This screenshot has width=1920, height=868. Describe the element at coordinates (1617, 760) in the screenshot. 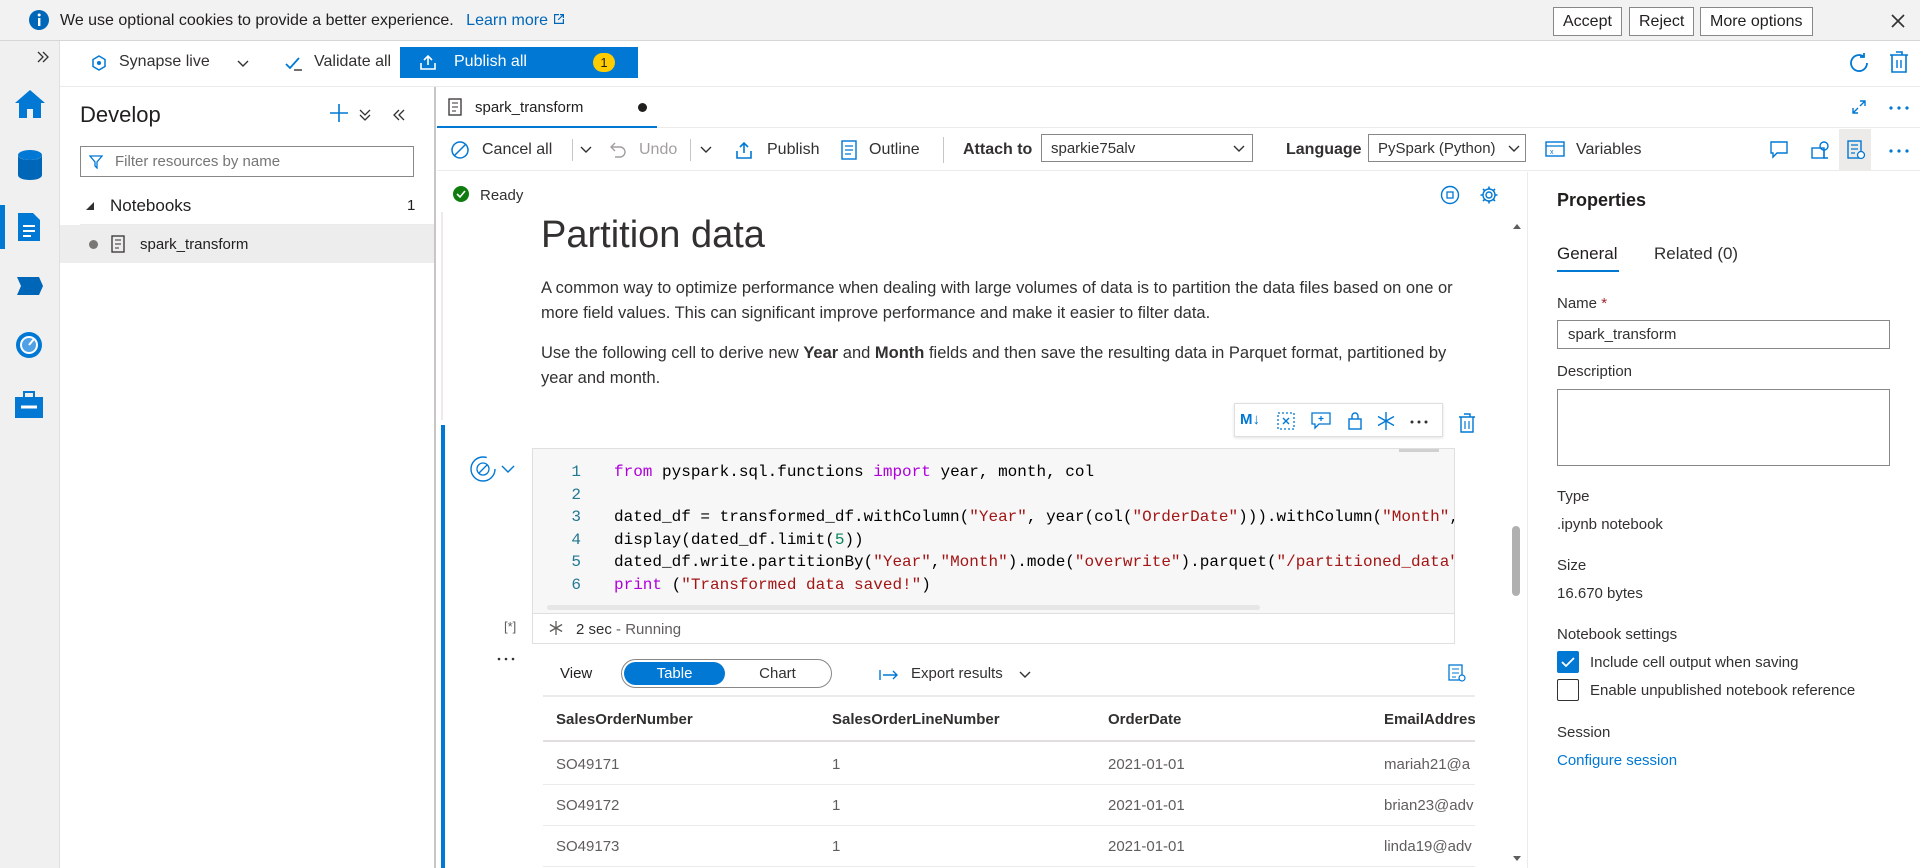

I see `configure-session-link: Configure session` at that location.